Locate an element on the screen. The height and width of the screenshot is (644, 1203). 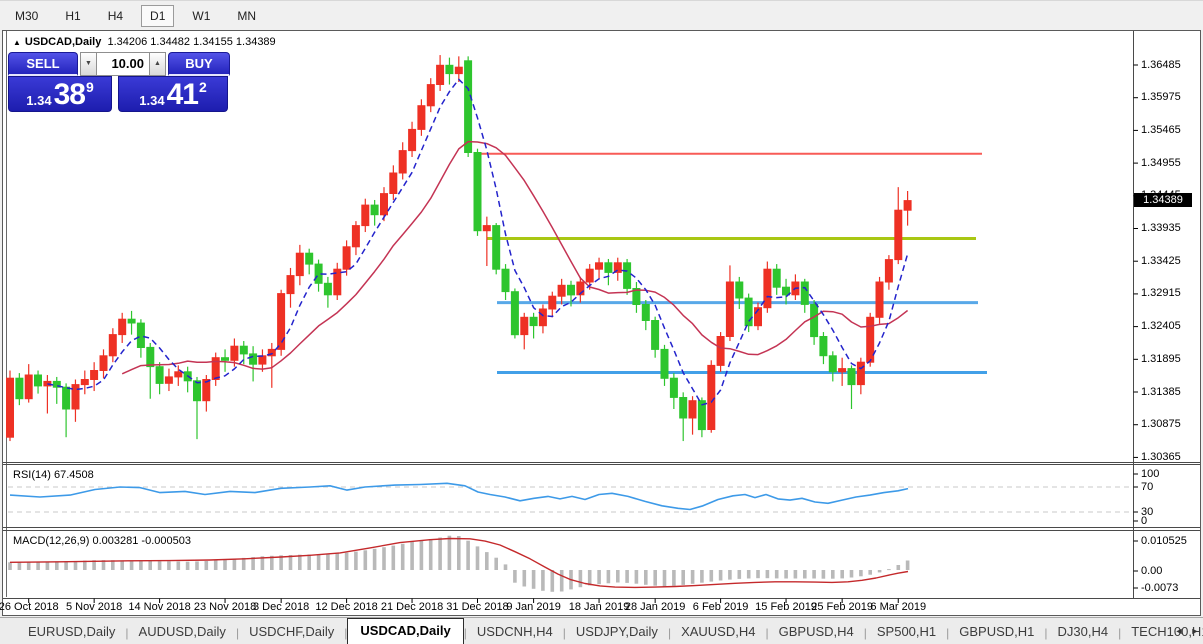
chart-ohlc-values: 1.34206 1.34482 1.34155 1.34389 is located at coordinates (191, 42).